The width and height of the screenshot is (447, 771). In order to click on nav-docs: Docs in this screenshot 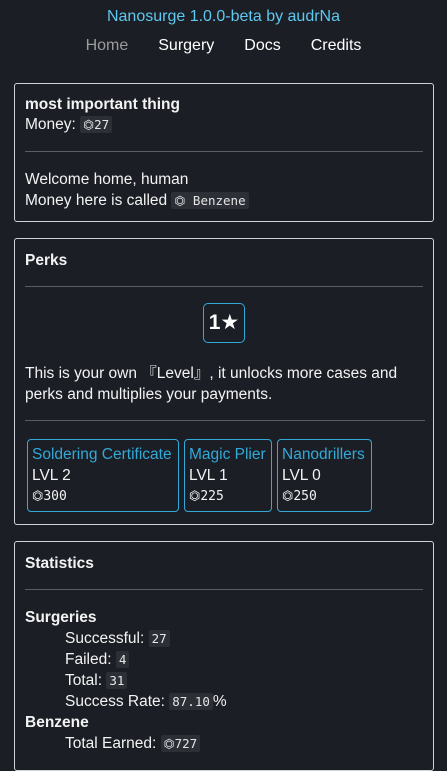, I will do `click(262, 46)`.